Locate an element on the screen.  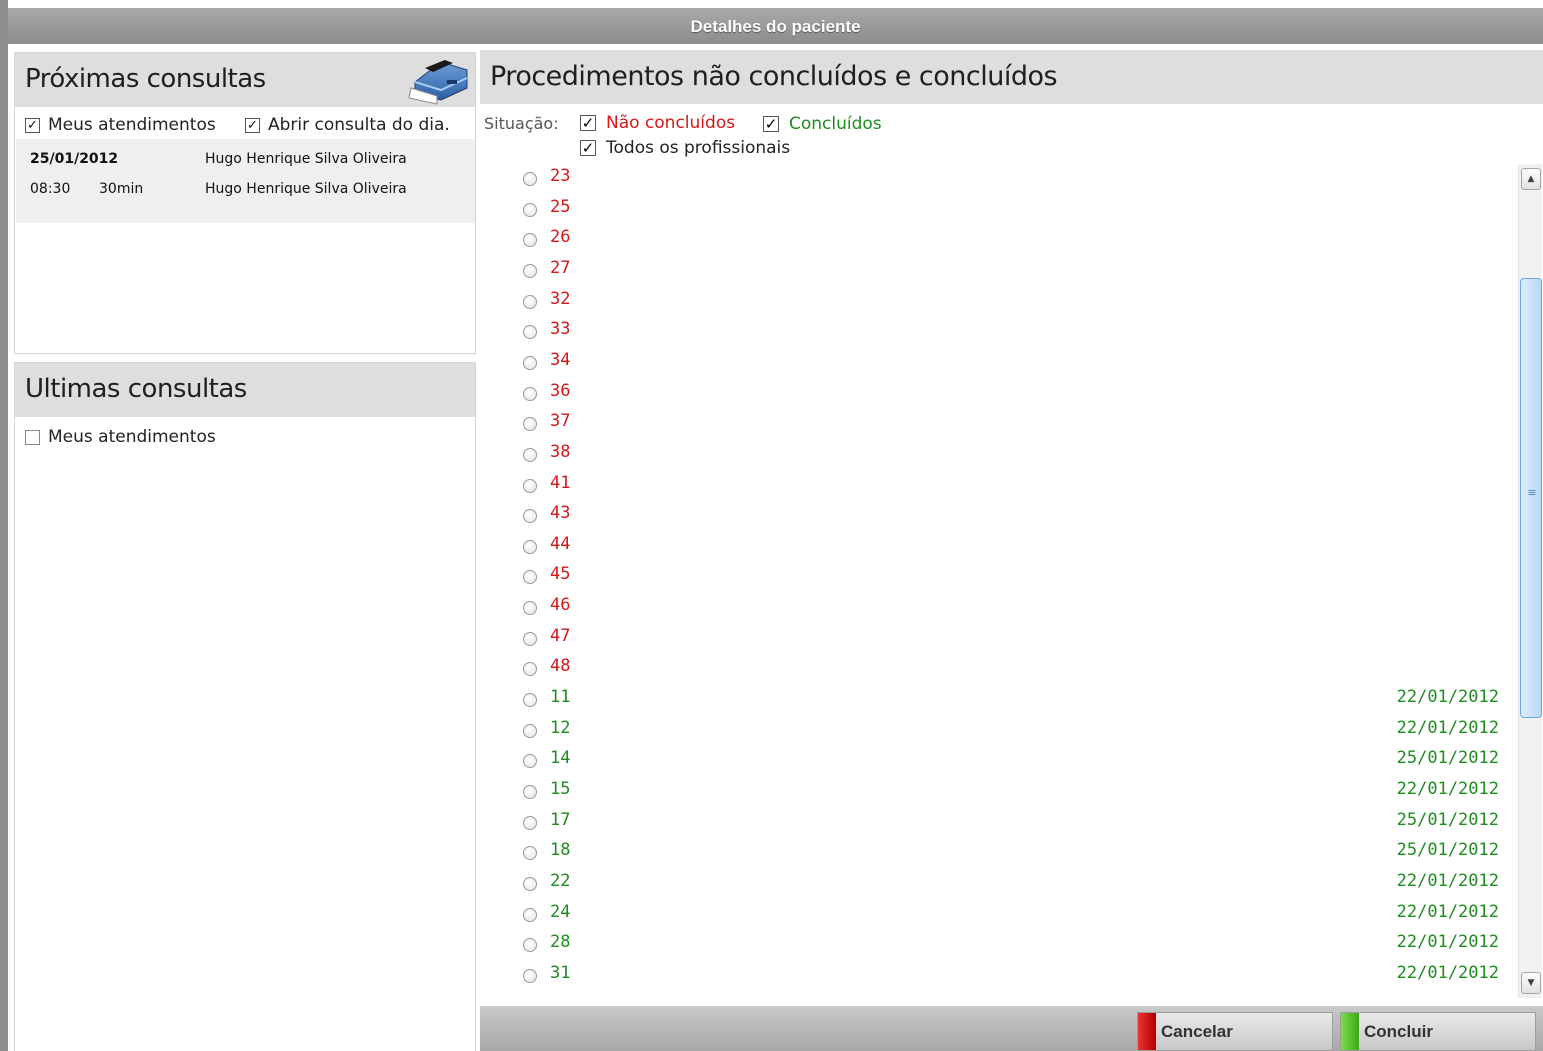
filter-all-professionals-checkbox: ✓ Todos os profissionais is located at coordinates (685, 148).